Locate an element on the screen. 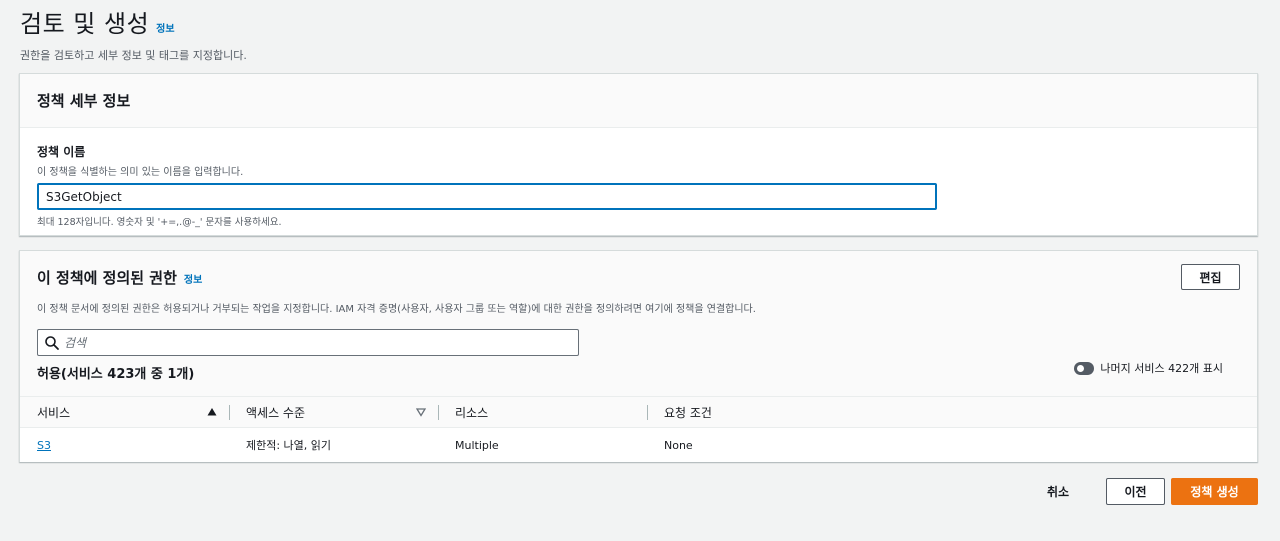  page-description: 권한을 검토하고 세부 정보 및 태그를 지정합니다. is located at coordinates (133, 55).